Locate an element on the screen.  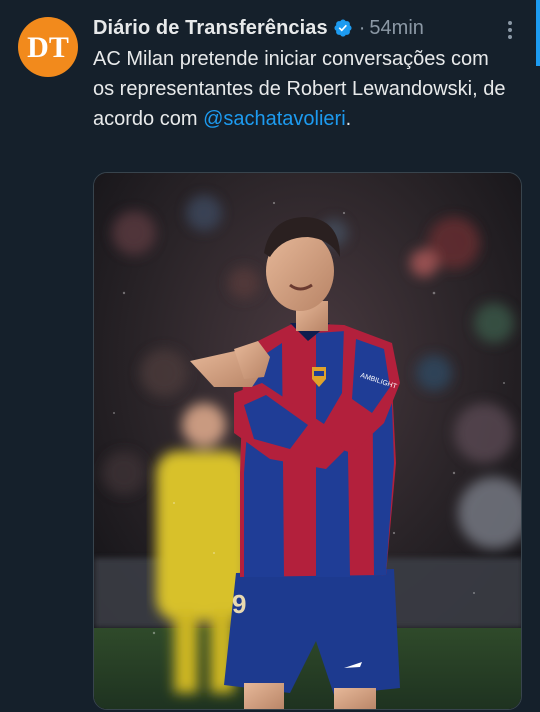
timestamp: 54min is located at coordinates (396, 28).